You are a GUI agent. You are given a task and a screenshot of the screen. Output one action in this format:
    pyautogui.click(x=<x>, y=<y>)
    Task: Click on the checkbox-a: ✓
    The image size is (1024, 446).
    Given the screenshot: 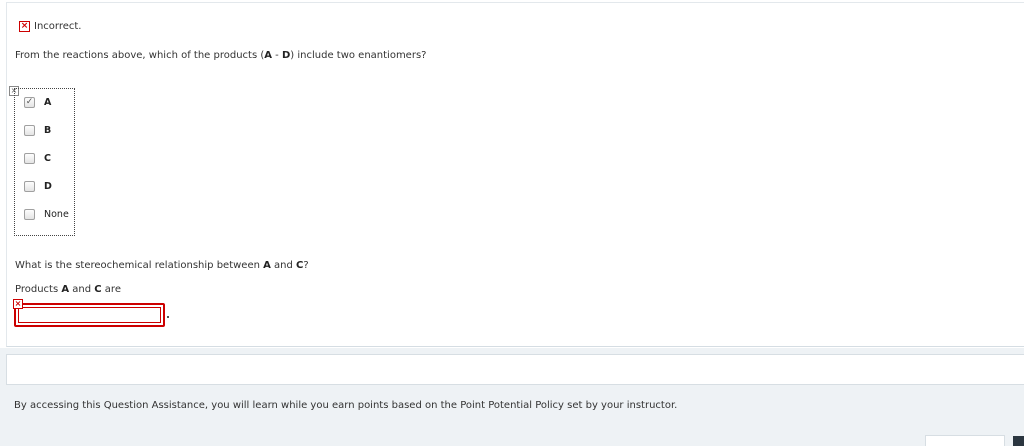 What is the action you would take?
    pyautogui.click(x=29, y=102)
    